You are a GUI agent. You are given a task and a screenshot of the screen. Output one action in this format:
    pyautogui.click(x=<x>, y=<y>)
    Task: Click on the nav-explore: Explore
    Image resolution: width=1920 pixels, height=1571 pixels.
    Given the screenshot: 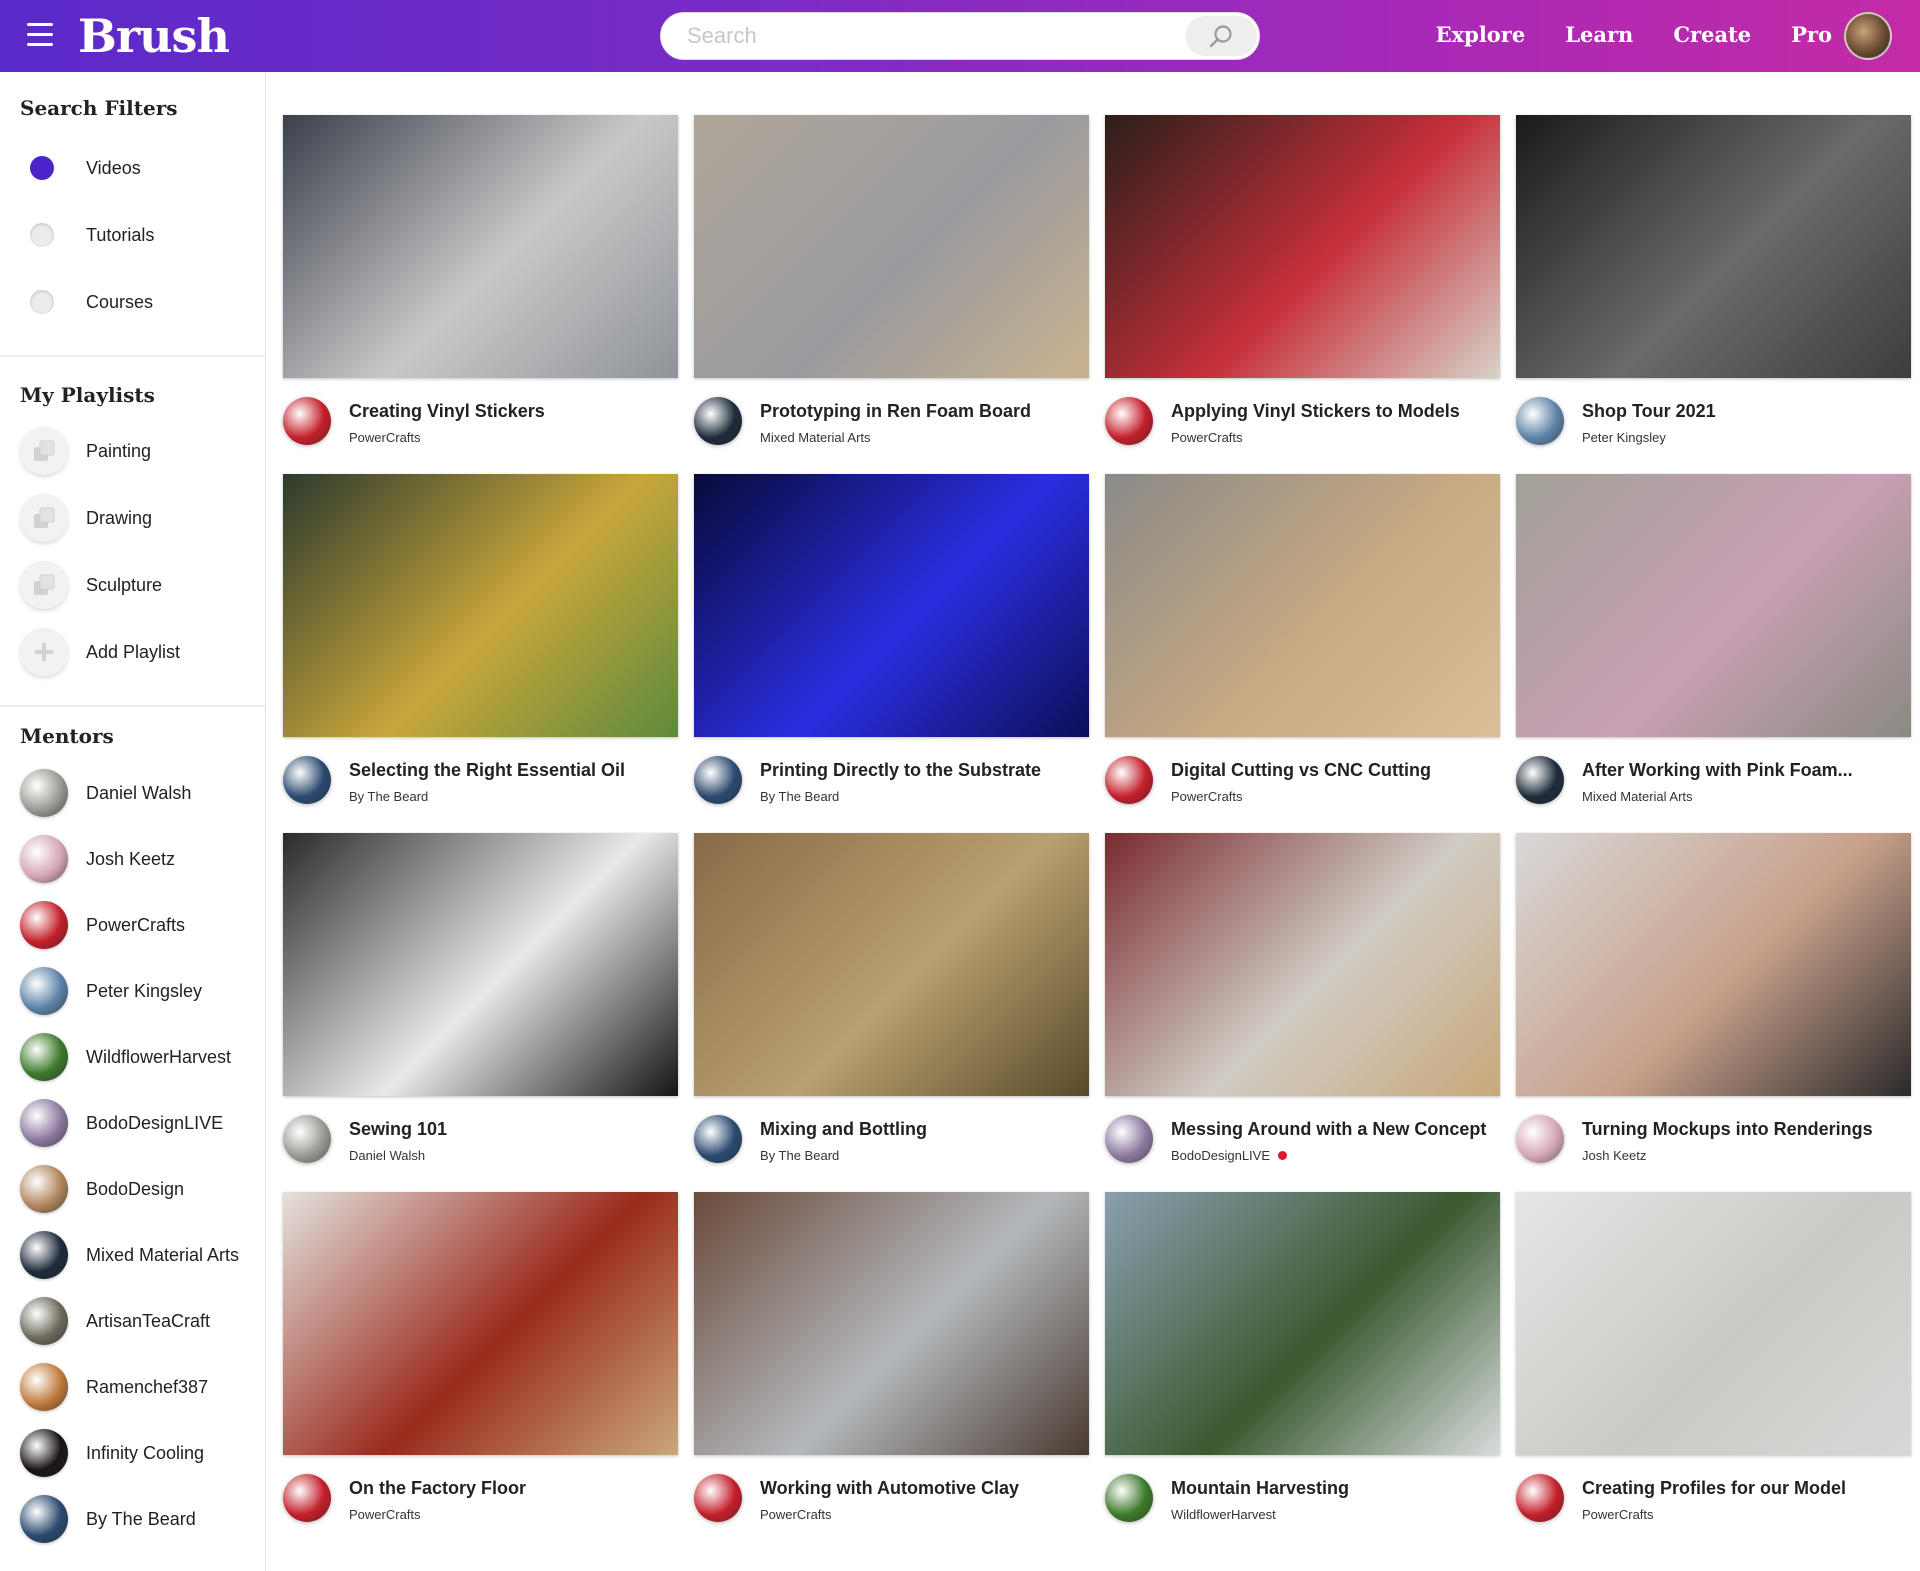 What is the action you would take?
    pyautogui.click(x=1481, y=34)
    